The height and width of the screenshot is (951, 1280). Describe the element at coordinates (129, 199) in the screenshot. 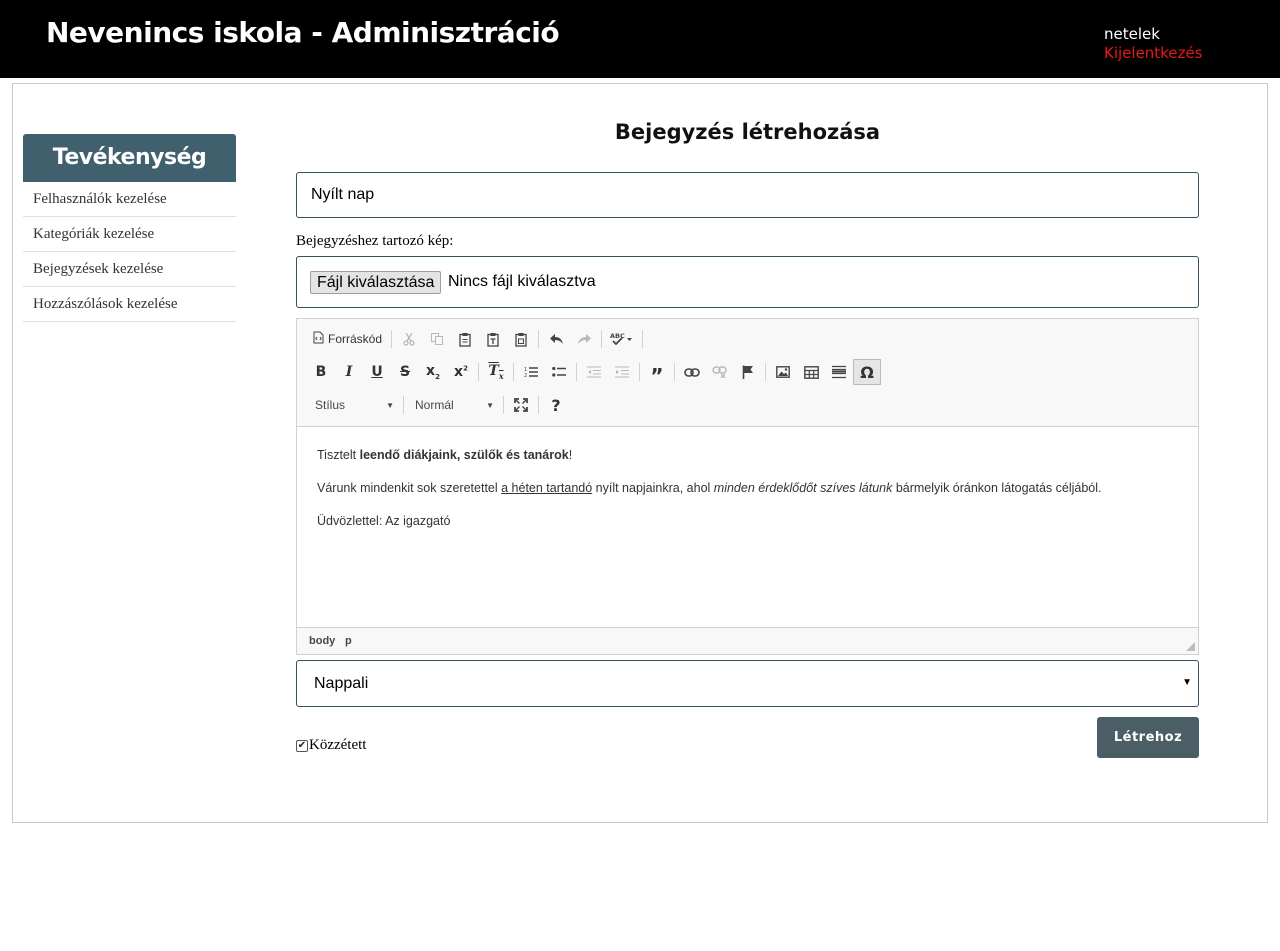

I see `sidebar-item-users: Felhasználók kezelése` at that location.